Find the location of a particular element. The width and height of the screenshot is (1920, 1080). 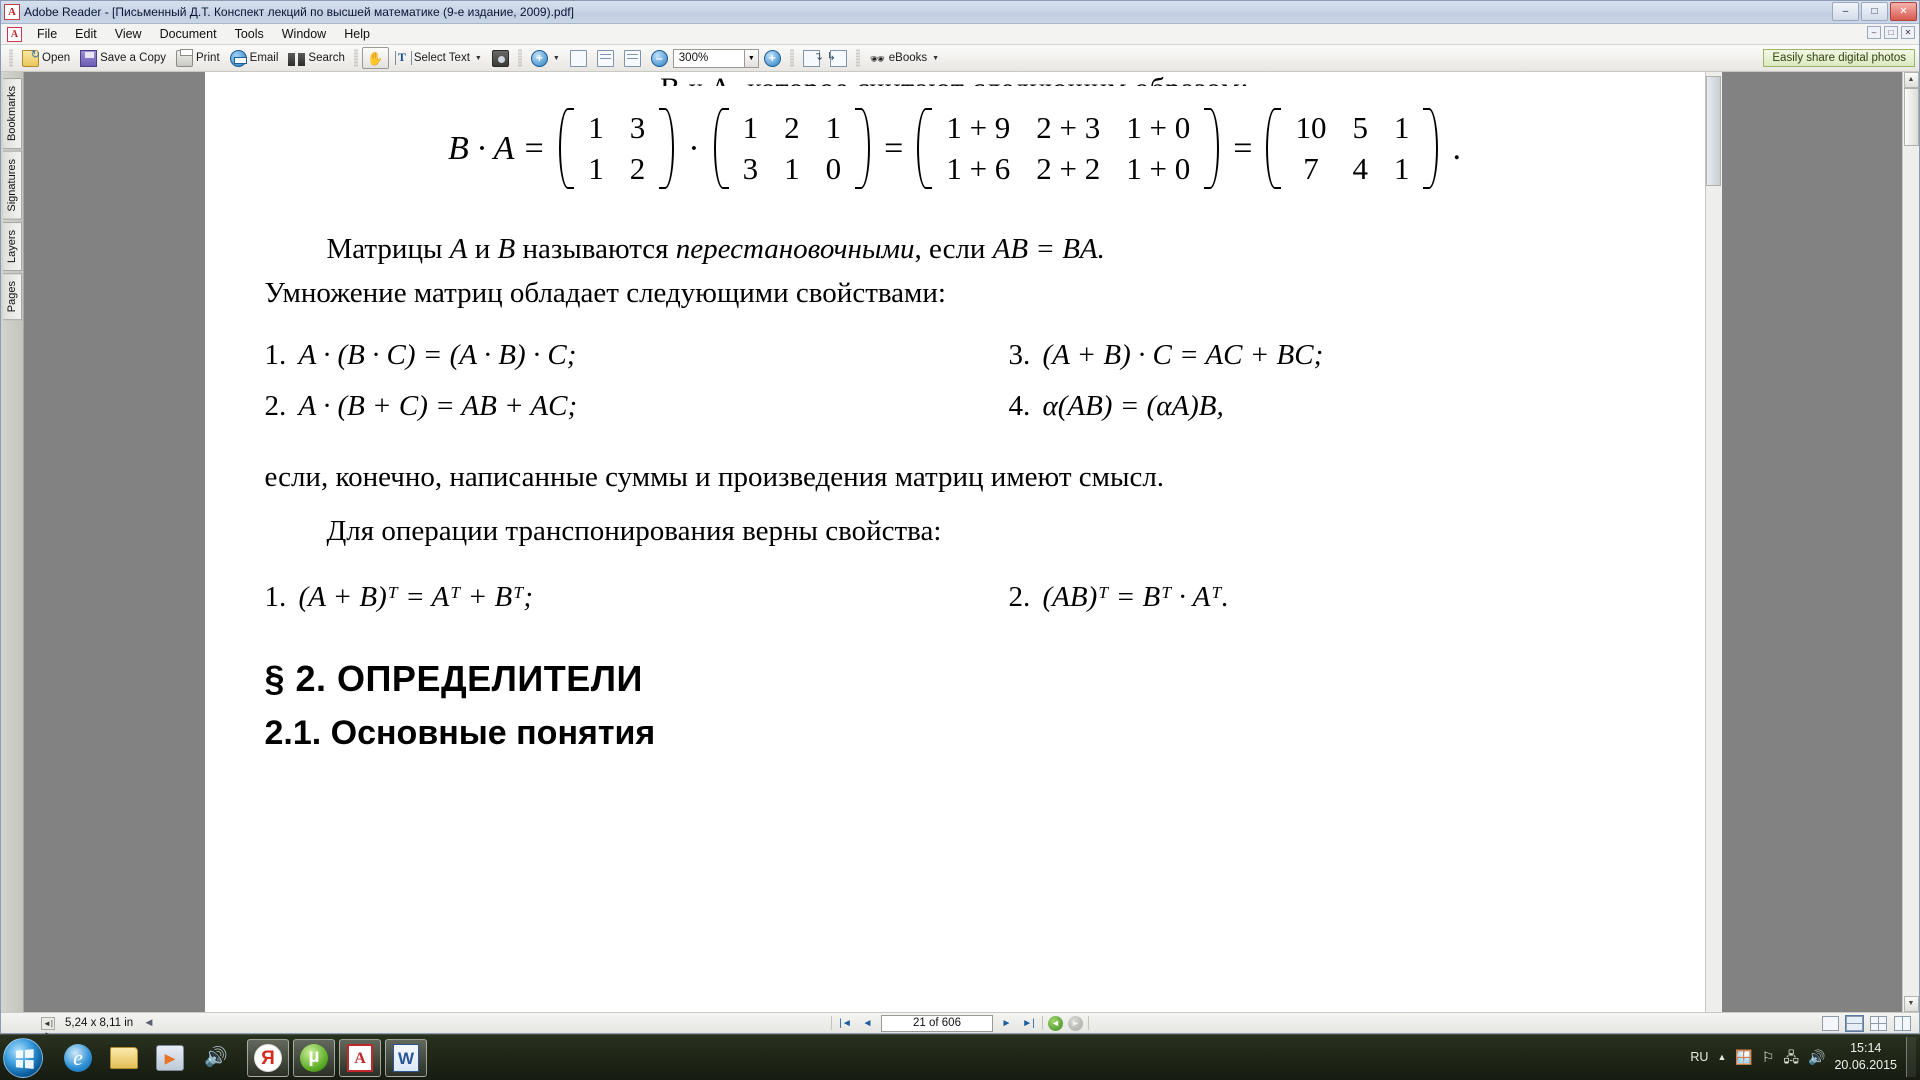

zoom-value-input: 300% is located at coordinates (708, 58).